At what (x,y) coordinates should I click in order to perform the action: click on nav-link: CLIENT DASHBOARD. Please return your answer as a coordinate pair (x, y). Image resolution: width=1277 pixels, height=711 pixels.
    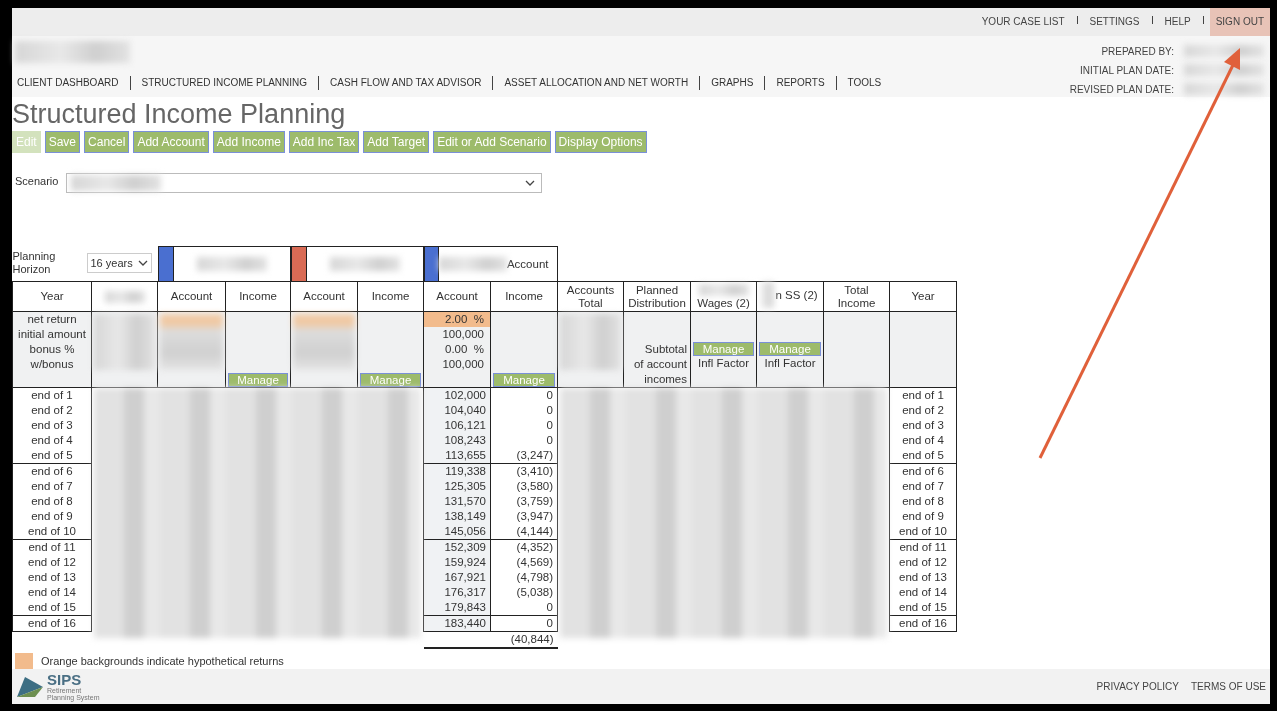
    Looking at the image, I should click on (68, 83).